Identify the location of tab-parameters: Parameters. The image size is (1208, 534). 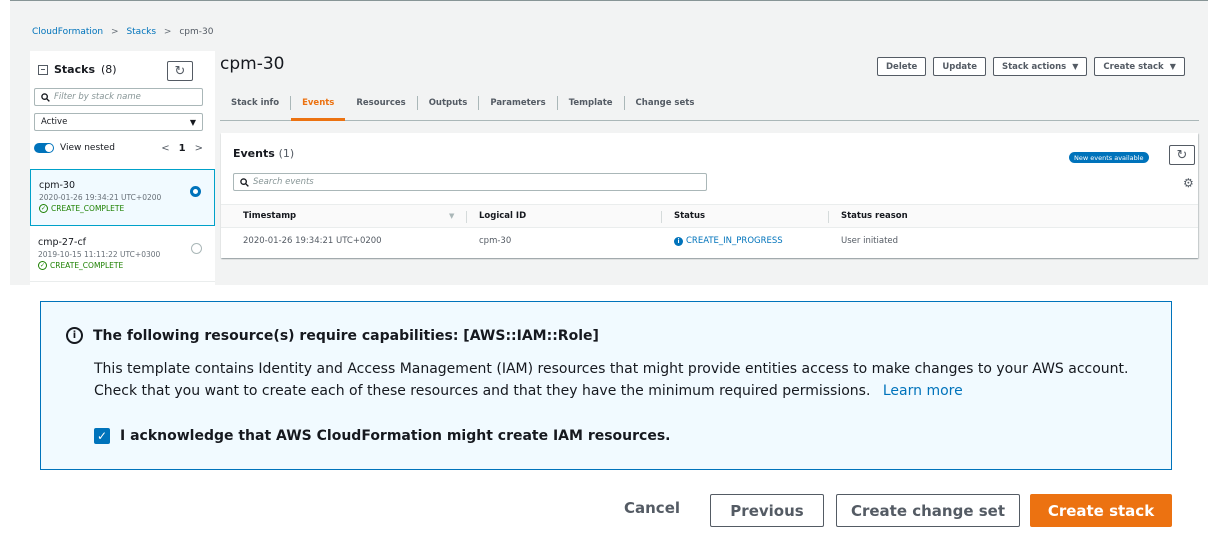
(517, 103).